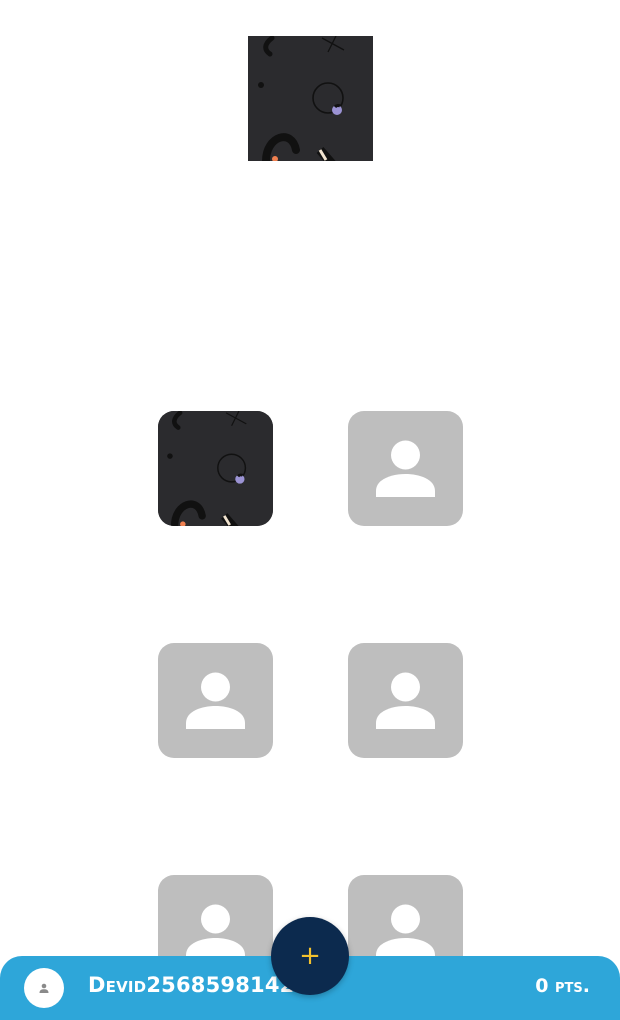 This screenshot has width=620, height=1020. I want to click on plus-icon: +, so click(310, 956).